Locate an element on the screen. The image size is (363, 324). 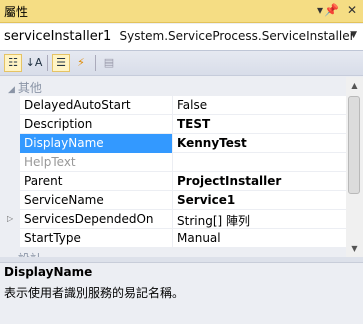
property-name: HelpText is located at coordinates (50, 162).